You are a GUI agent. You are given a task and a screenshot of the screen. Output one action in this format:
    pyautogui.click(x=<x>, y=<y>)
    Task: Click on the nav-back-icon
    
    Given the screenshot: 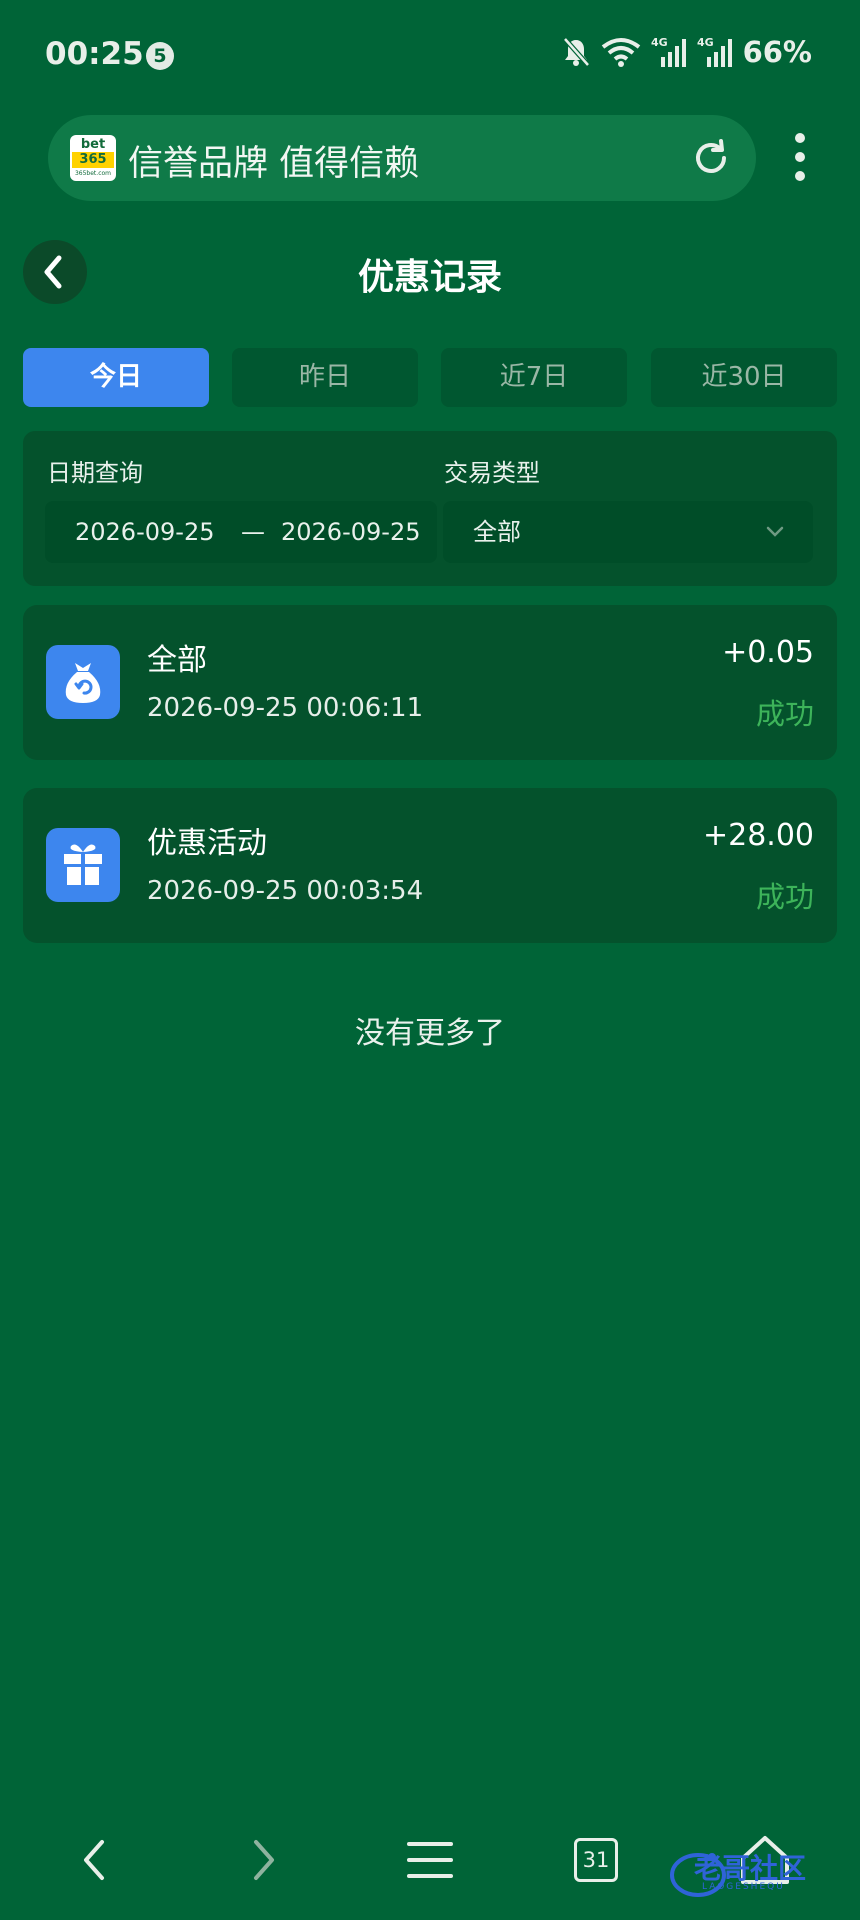 What is the action you would take?
    pyautogui.click(x=96, y=1860)
    